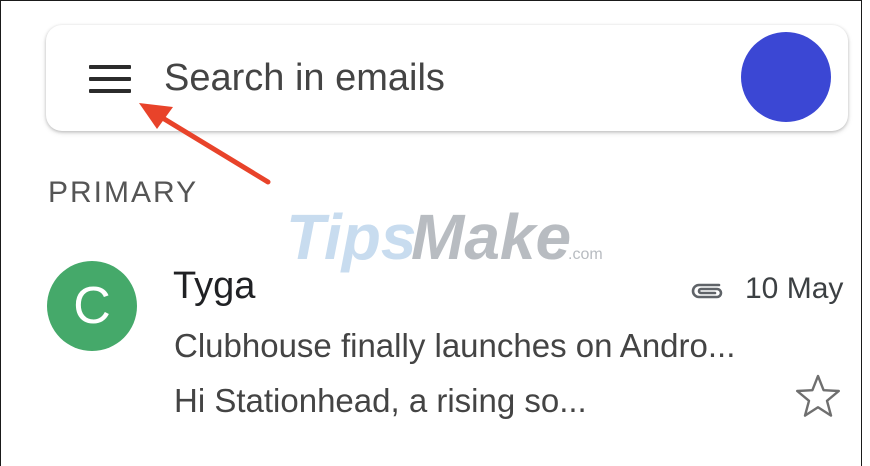  Describe the element at coordinates (123, 192) in the screenshot. I see `section-label-primary: PRIMARY` at that location.